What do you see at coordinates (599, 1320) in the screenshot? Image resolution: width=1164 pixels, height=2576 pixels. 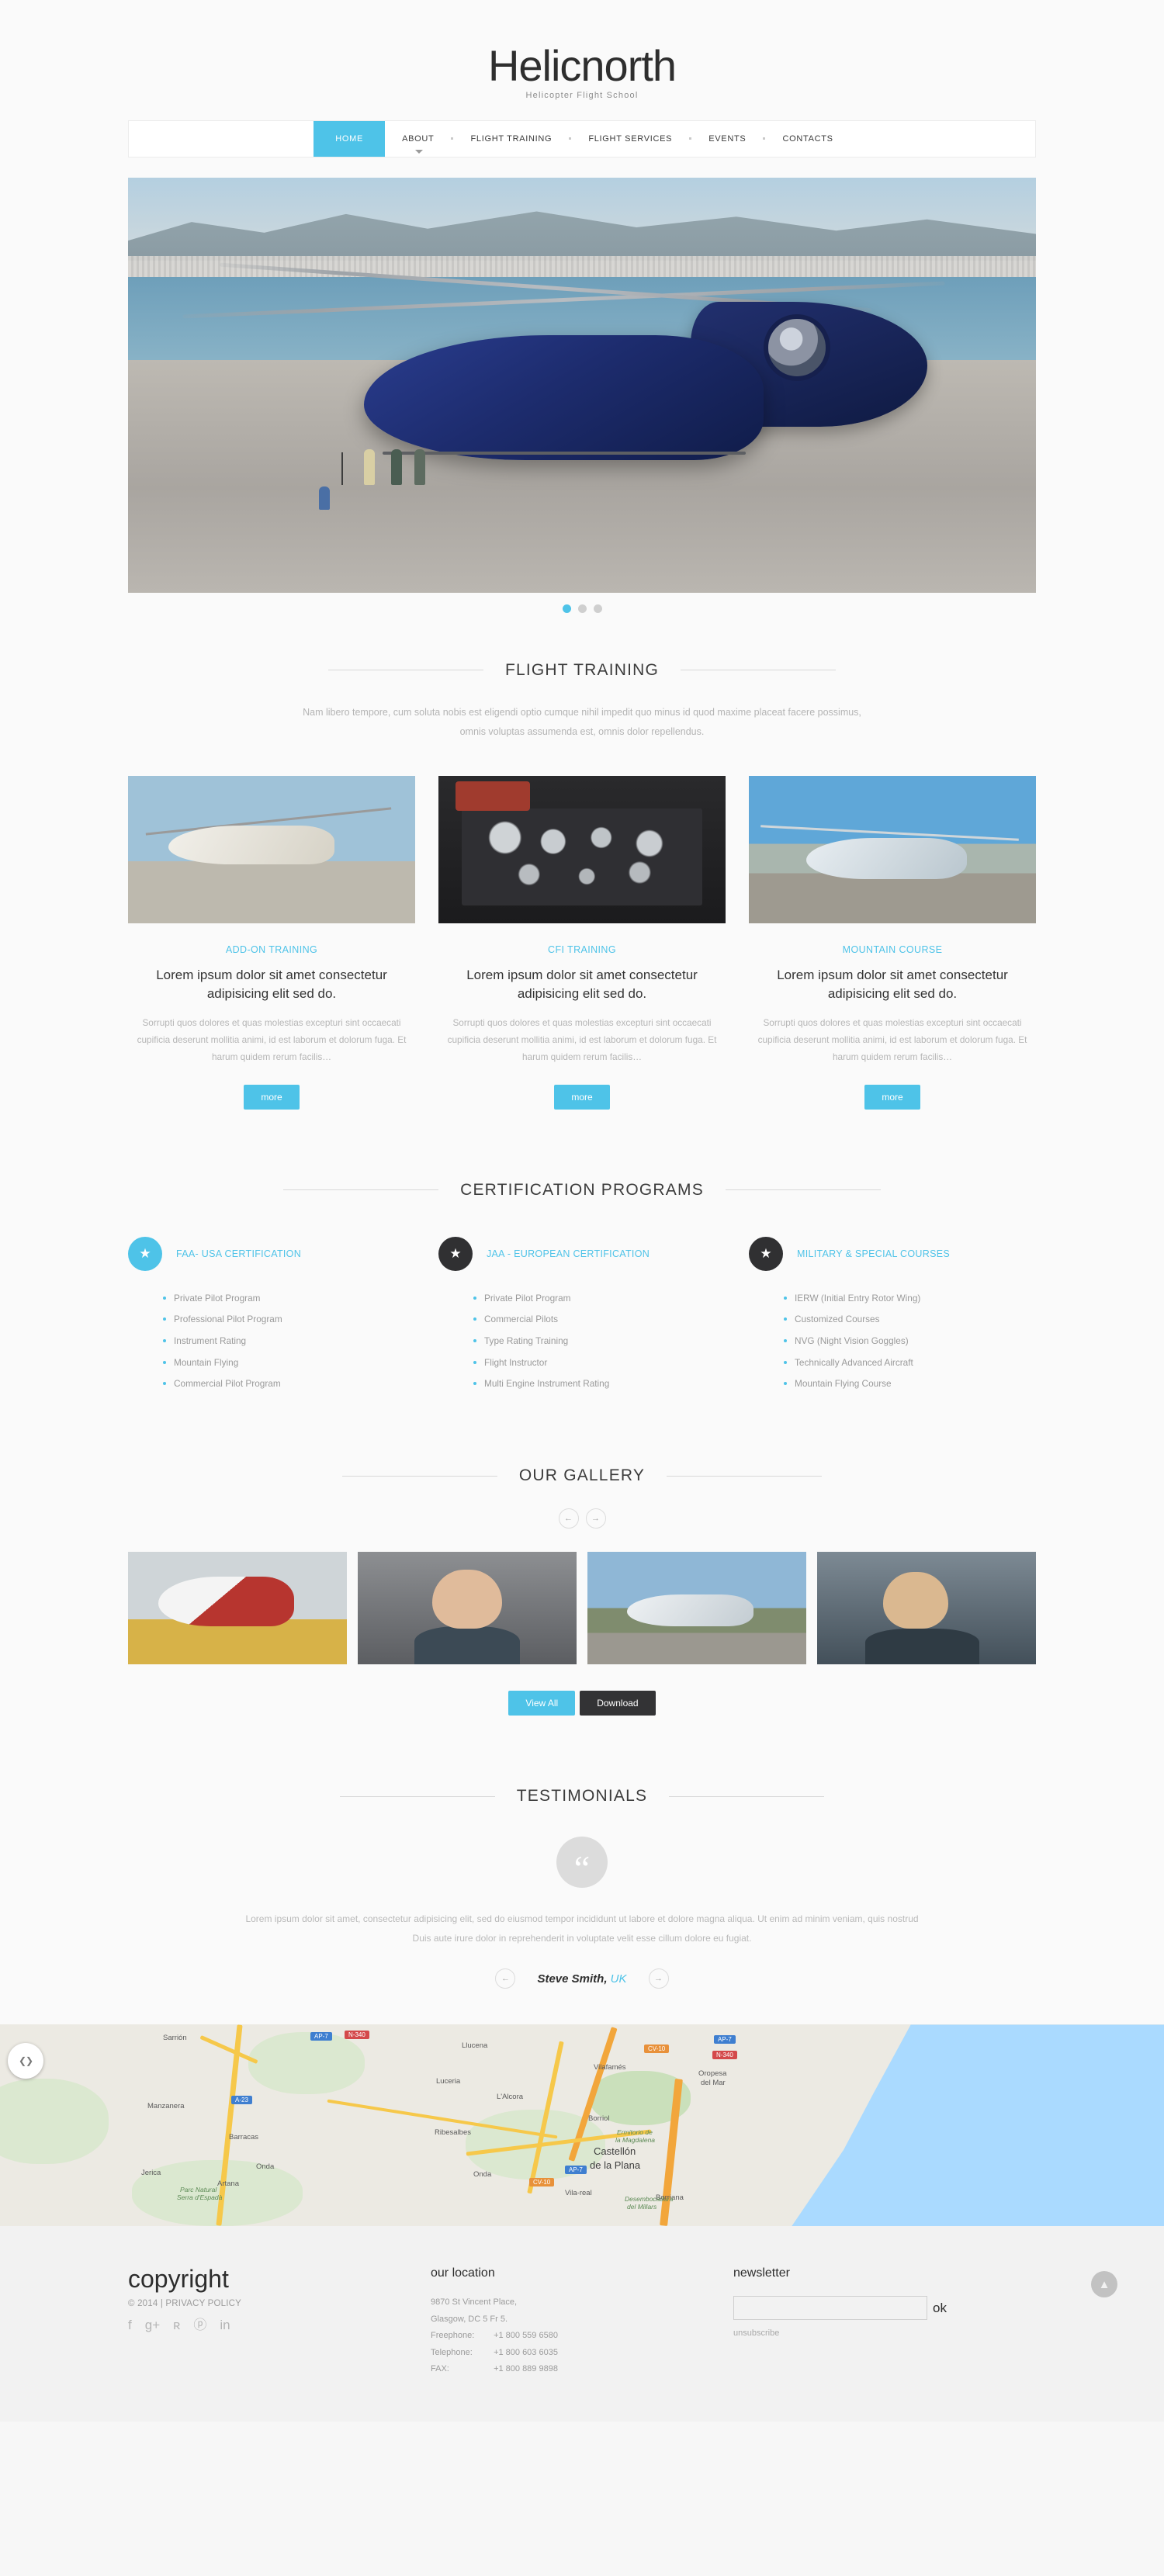 I see `list-item: Commercial Pilots` at bounding box center [599, 1320].